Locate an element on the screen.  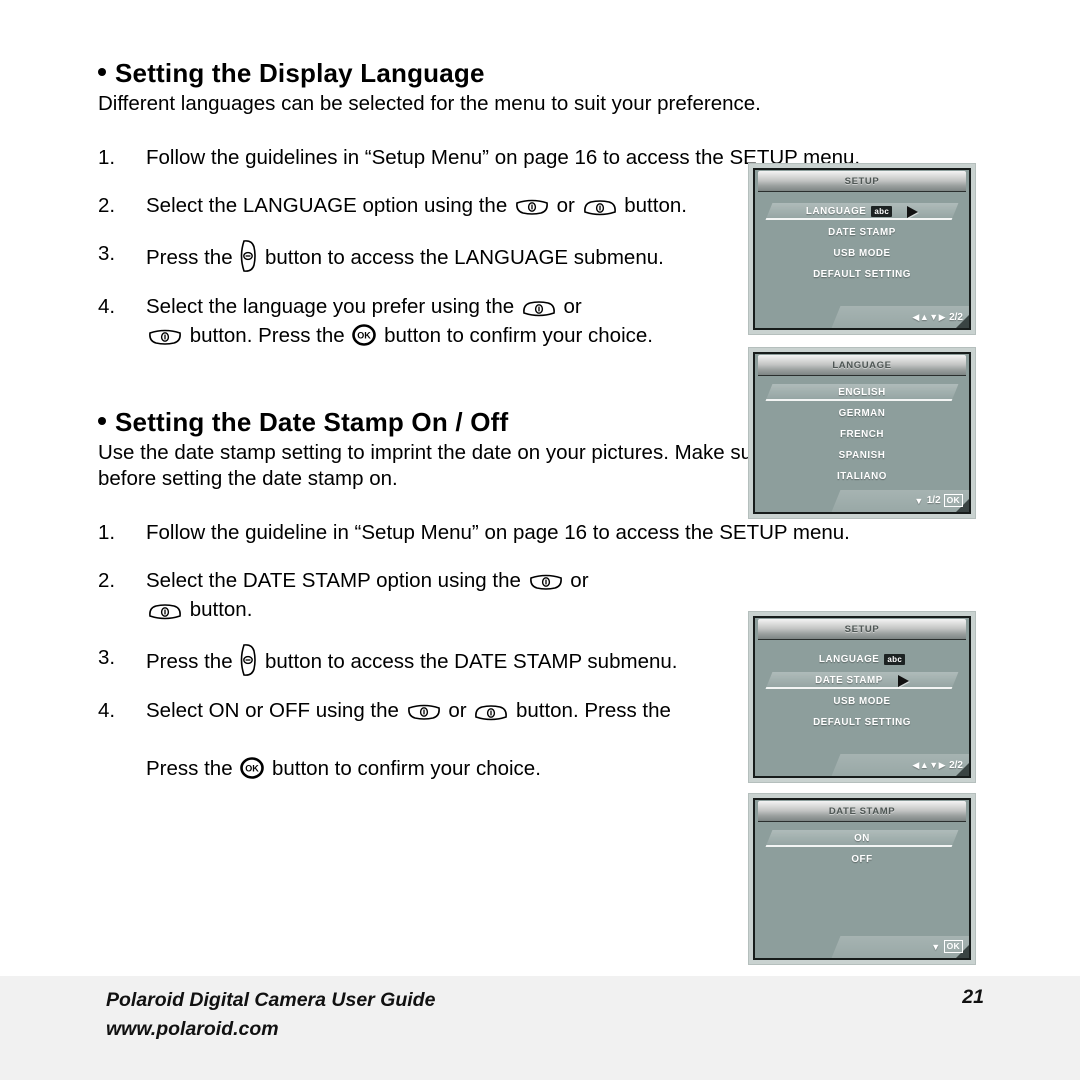
lcd-title-text: LANGUAGE is located at coordinates (862, 365).